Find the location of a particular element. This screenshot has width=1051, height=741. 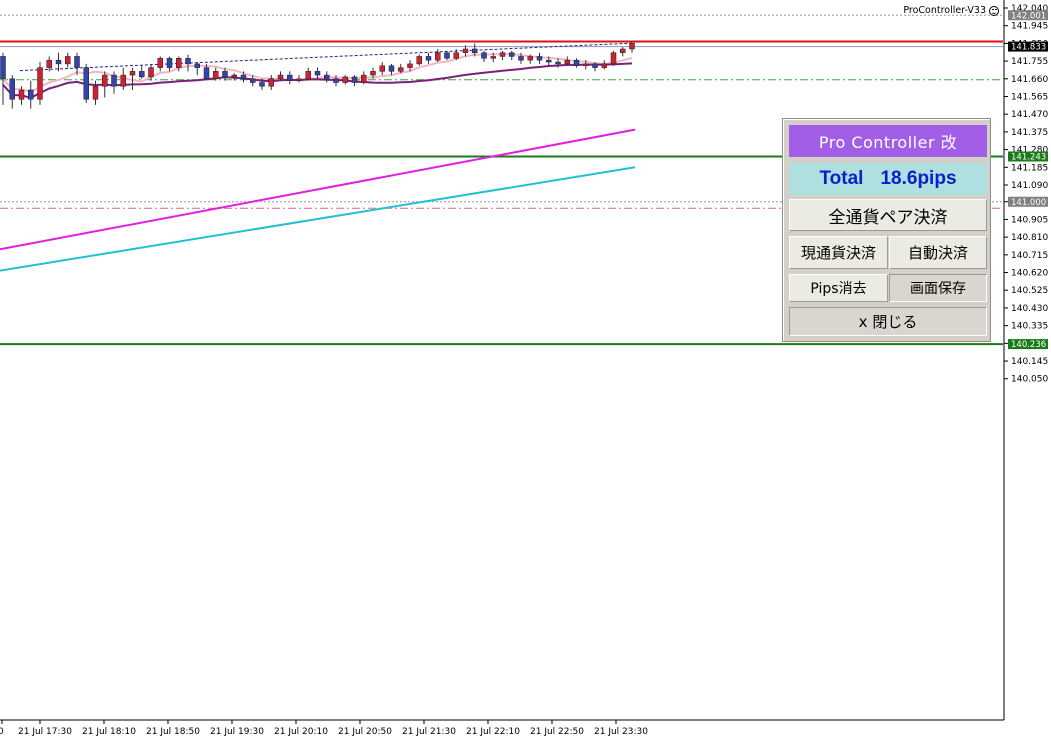

time-tick-label: 21 Jul 23:30 is located at coordinates (621, 732).